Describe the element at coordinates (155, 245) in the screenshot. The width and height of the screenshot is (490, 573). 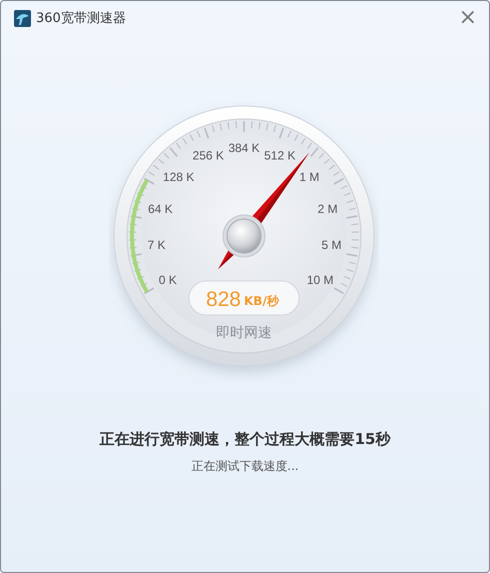
I see `scale-label: 7 K` at that location.